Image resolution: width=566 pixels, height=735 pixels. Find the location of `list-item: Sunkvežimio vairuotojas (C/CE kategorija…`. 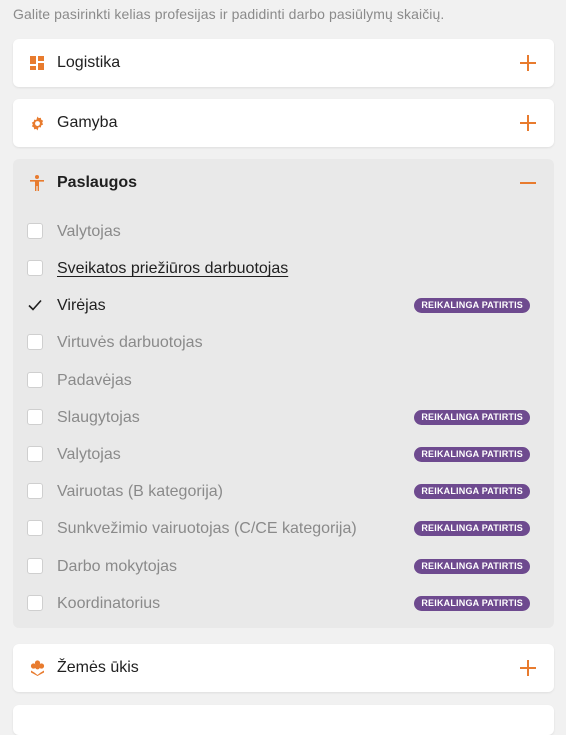

list-item: Sunkvežimio vairuotojas (C/CE kategorija… is located at coordinates (283, 529).